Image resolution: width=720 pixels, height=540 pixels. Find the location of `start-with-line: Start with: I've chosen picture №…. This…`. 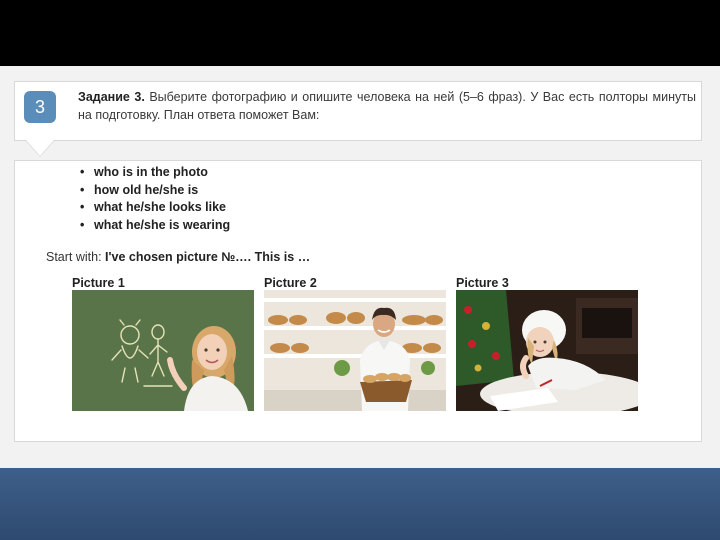

start-with-line: Start with: I've chosen picture №…. This… is located at coordinates (178, 257).